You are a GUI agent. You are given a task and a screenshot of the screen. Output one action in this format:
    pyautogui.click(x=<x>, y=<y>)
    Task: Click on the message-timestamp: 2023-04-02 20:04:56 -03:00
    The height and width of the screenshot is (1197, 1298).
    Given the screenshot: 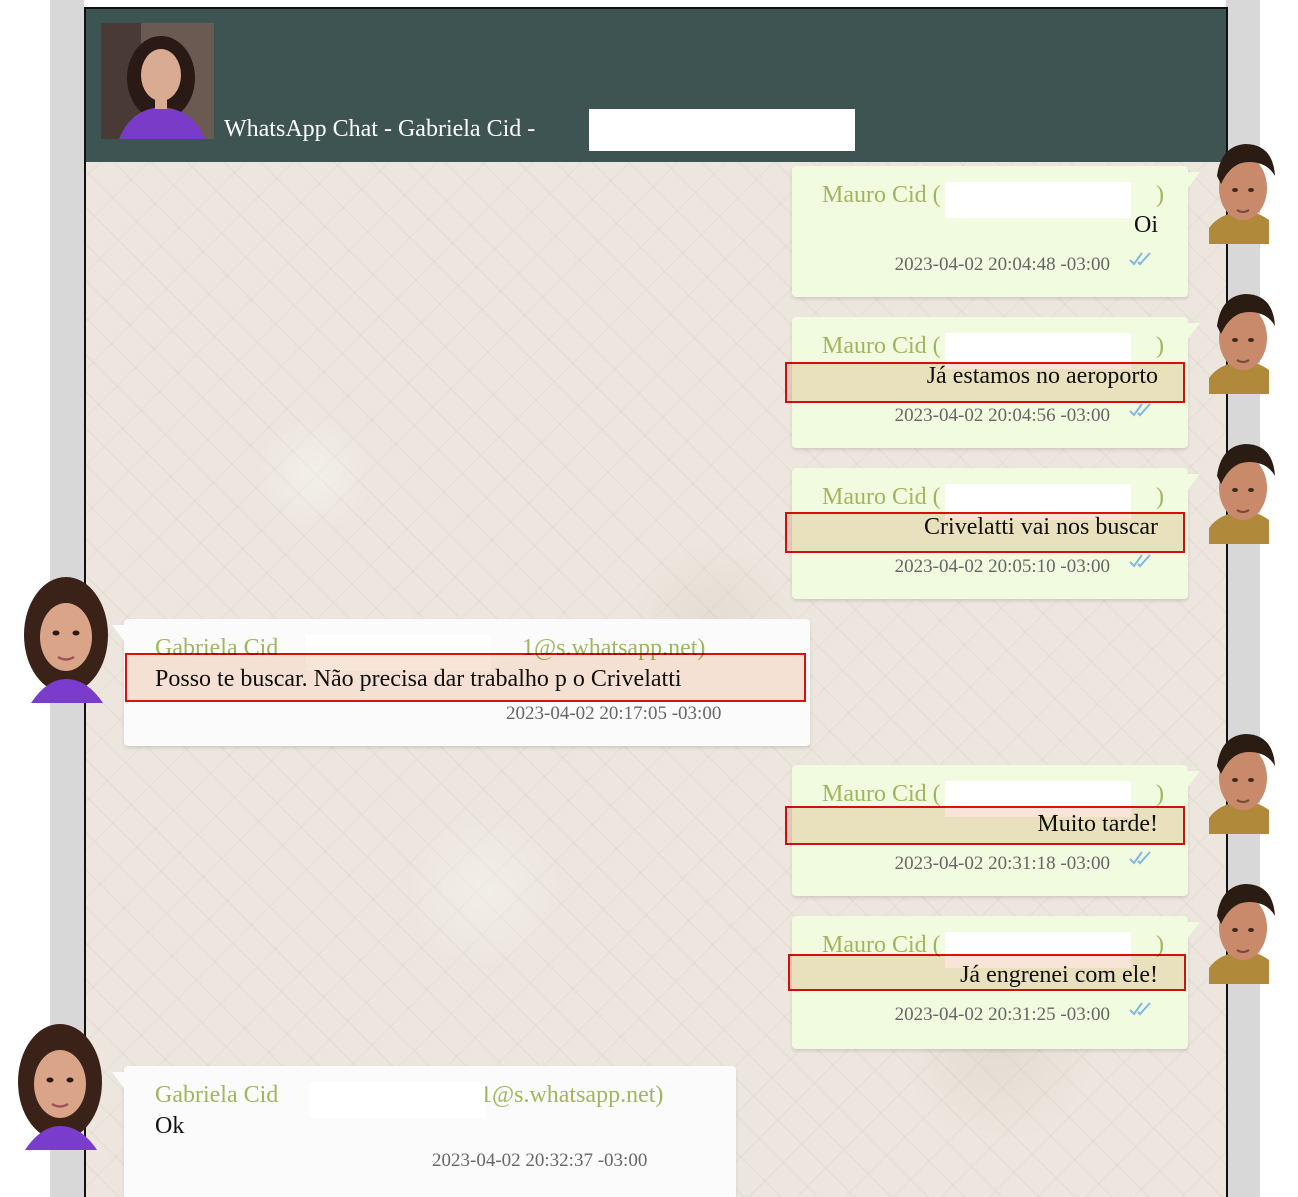 What is the action you would take?
    pyautogui.click(x=1002, y=415)
    